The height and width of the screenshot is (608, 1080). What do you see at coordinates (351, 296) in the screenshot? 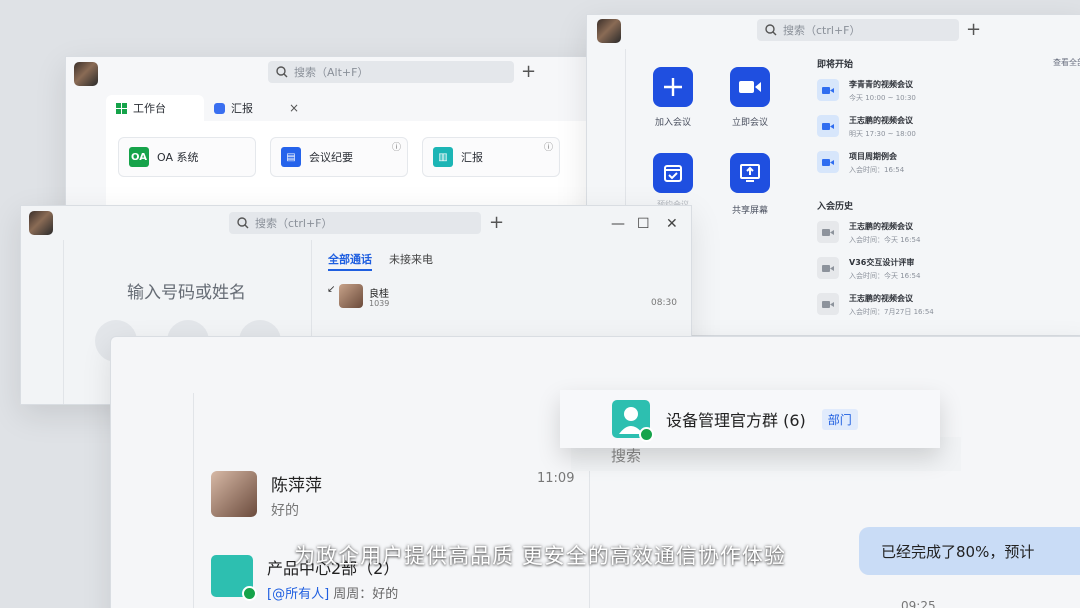
I see `caller-avatar` at bounding box center [351, 296].